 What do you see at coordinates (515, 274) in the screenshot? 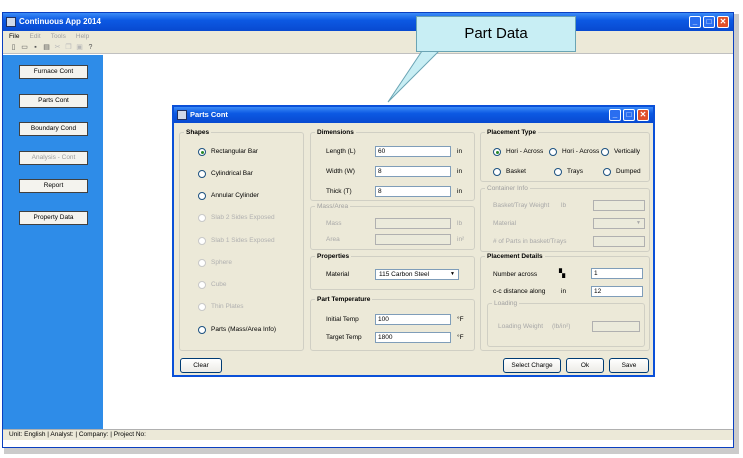
I see `number-across-label: Number across` at bounding box center [515, 274].